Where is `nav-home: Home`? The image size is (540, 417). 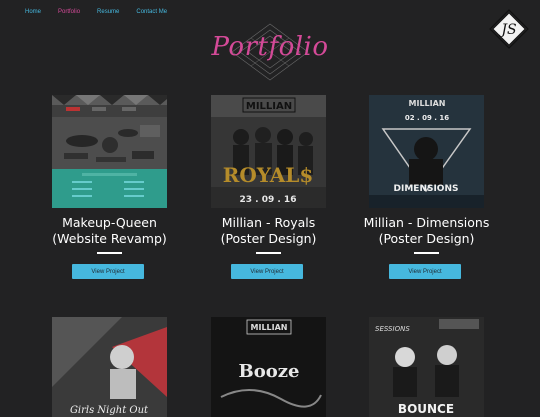 nav-home: Home is located at coordinates (33, 12).